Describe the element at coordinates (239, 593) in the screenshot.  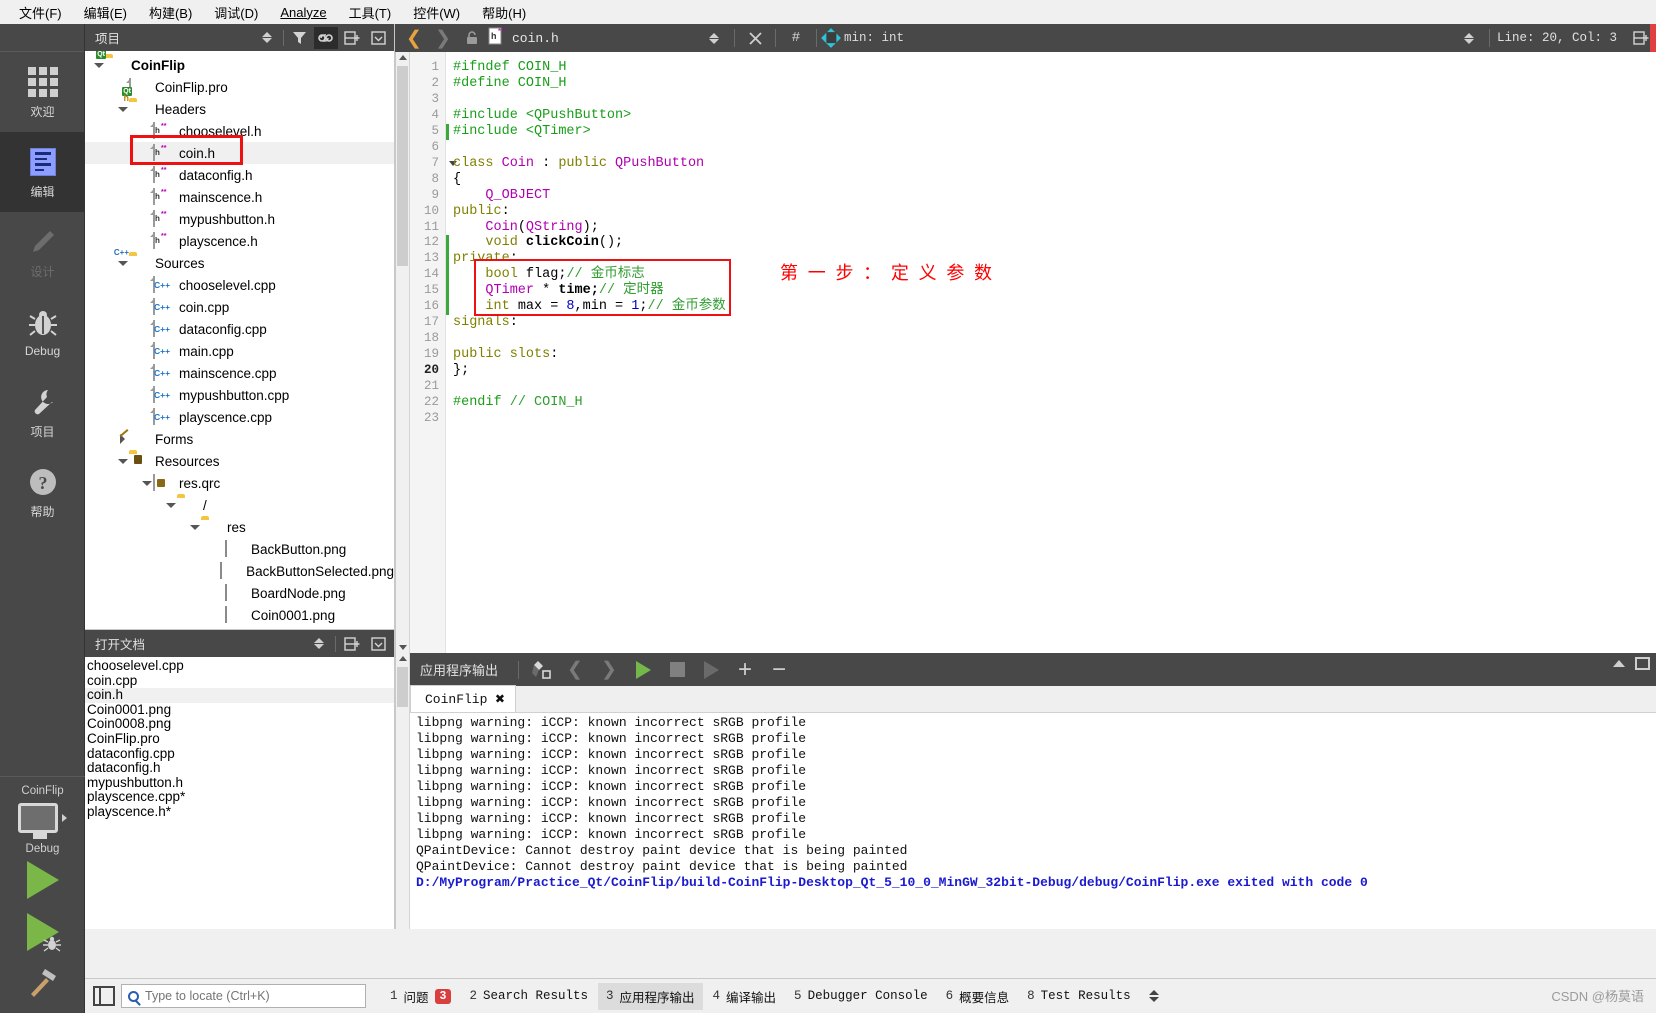
I see `tree-item-boardnode-png: BoardNode.png` at that location.